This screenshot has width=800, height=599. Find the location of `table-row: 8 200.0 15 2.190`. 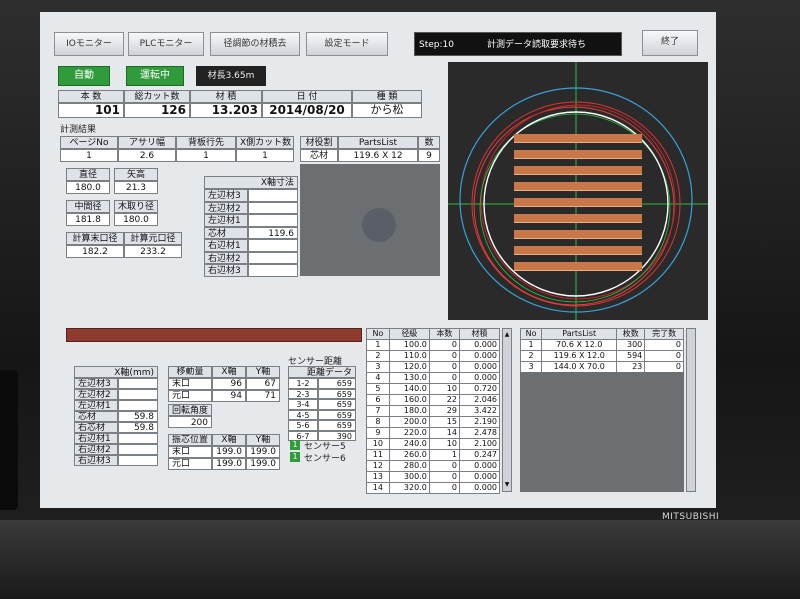

table-row: 8 200.0 15 2.190 is located at coordinates (433, 422).